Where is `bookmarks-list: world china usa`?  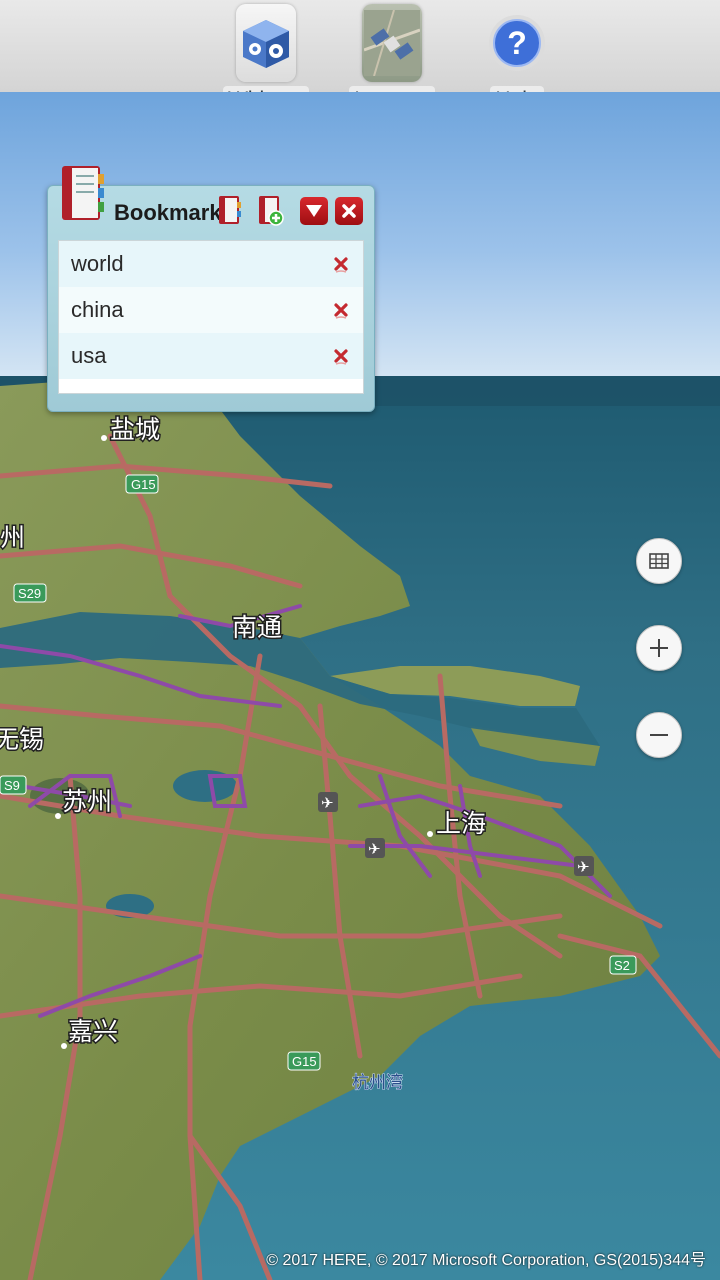
bookmarks-list: world china usa is located at coordinates (211, 317).